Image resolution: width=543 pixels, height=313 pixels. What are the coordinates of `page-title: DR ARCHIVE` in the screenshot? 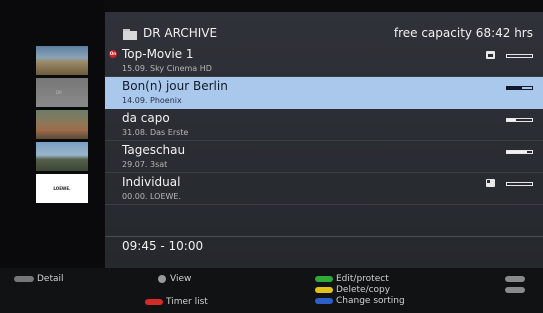 It's located at (180, 33).